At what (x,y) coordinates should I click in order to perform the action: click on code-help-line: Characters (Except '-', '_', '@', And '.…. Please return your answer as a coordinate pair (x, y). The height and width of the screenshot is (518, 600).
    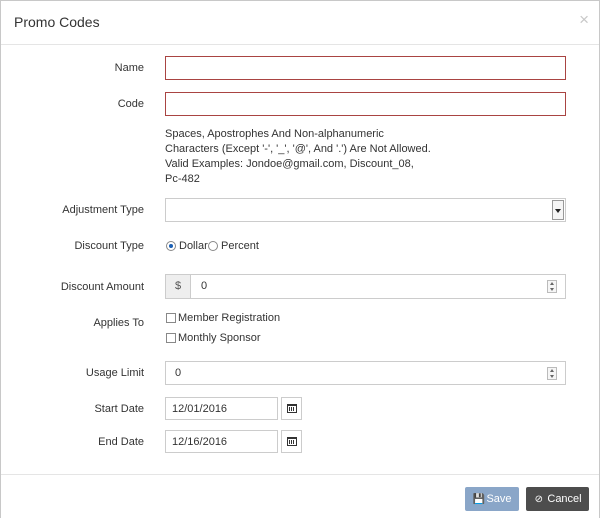
    Looking at the image, I should click on (298, 149).